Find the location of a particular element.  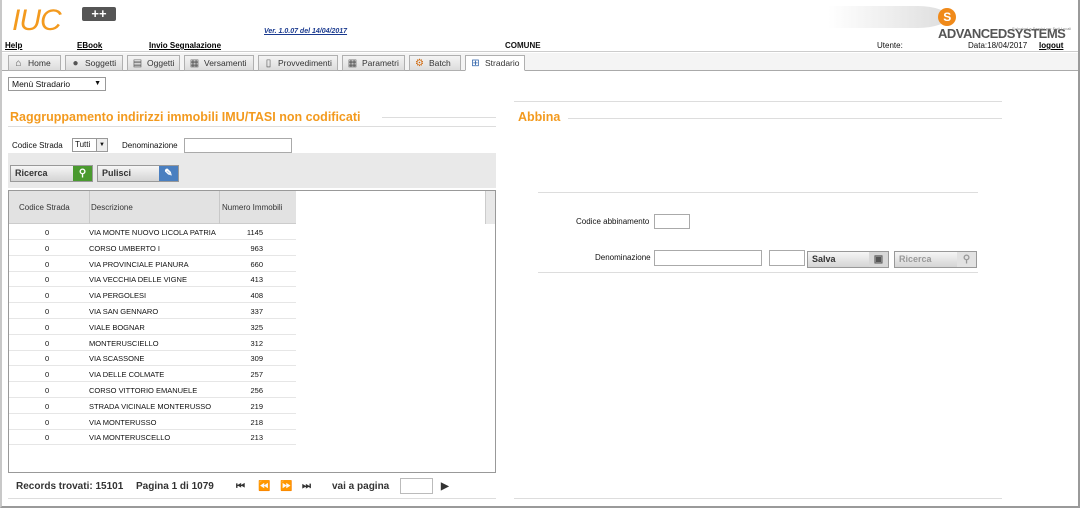

prev-page-icon: ⏪ is located at coordinates (264, 486).